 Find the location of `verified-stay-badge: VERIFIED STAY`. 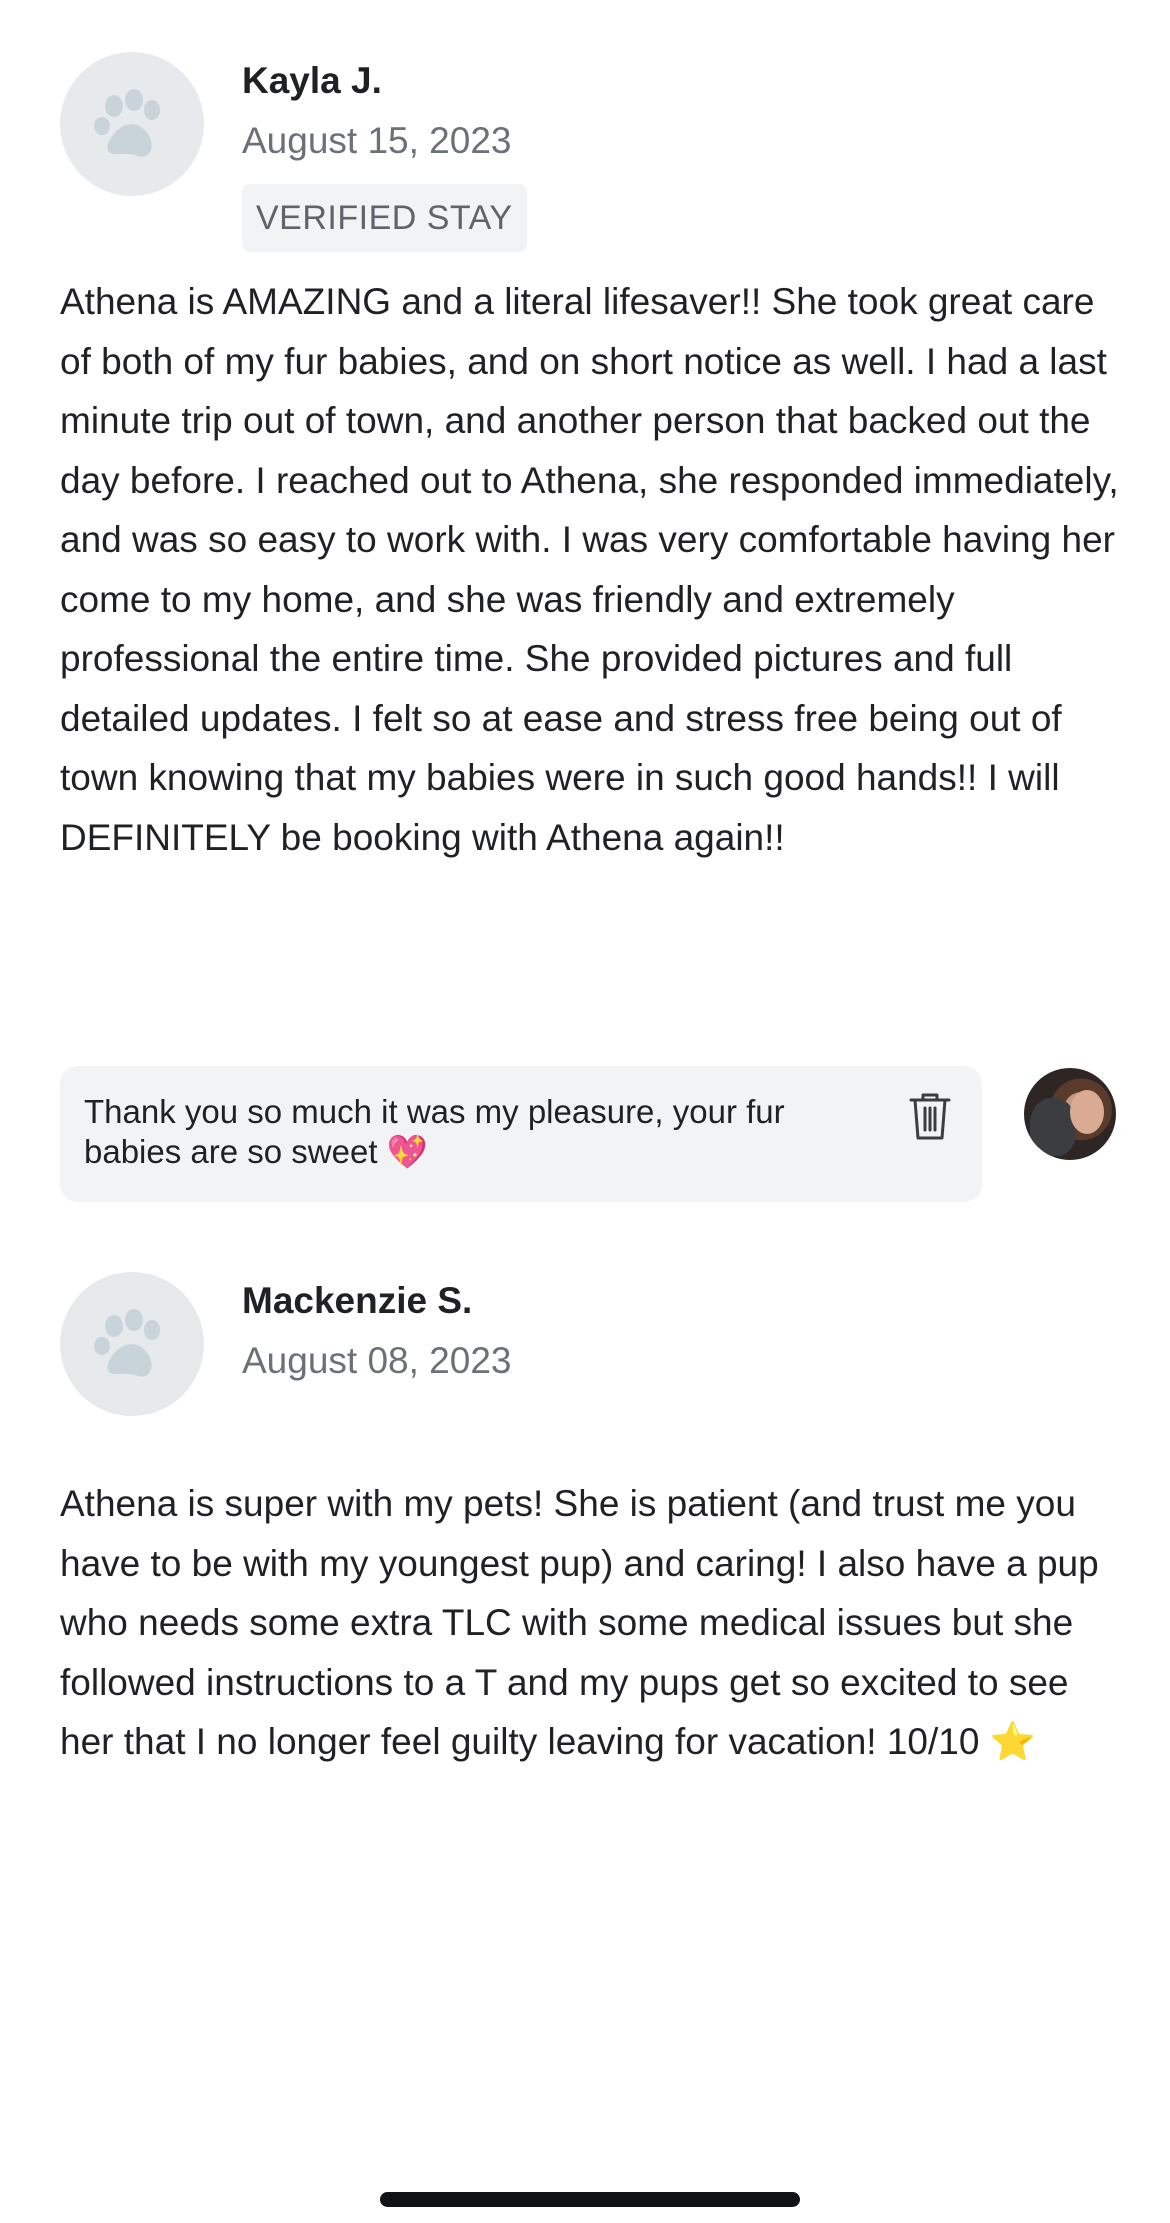

verified-stay-badge: VERIFIED STAY is located at coordinates (384, 218).